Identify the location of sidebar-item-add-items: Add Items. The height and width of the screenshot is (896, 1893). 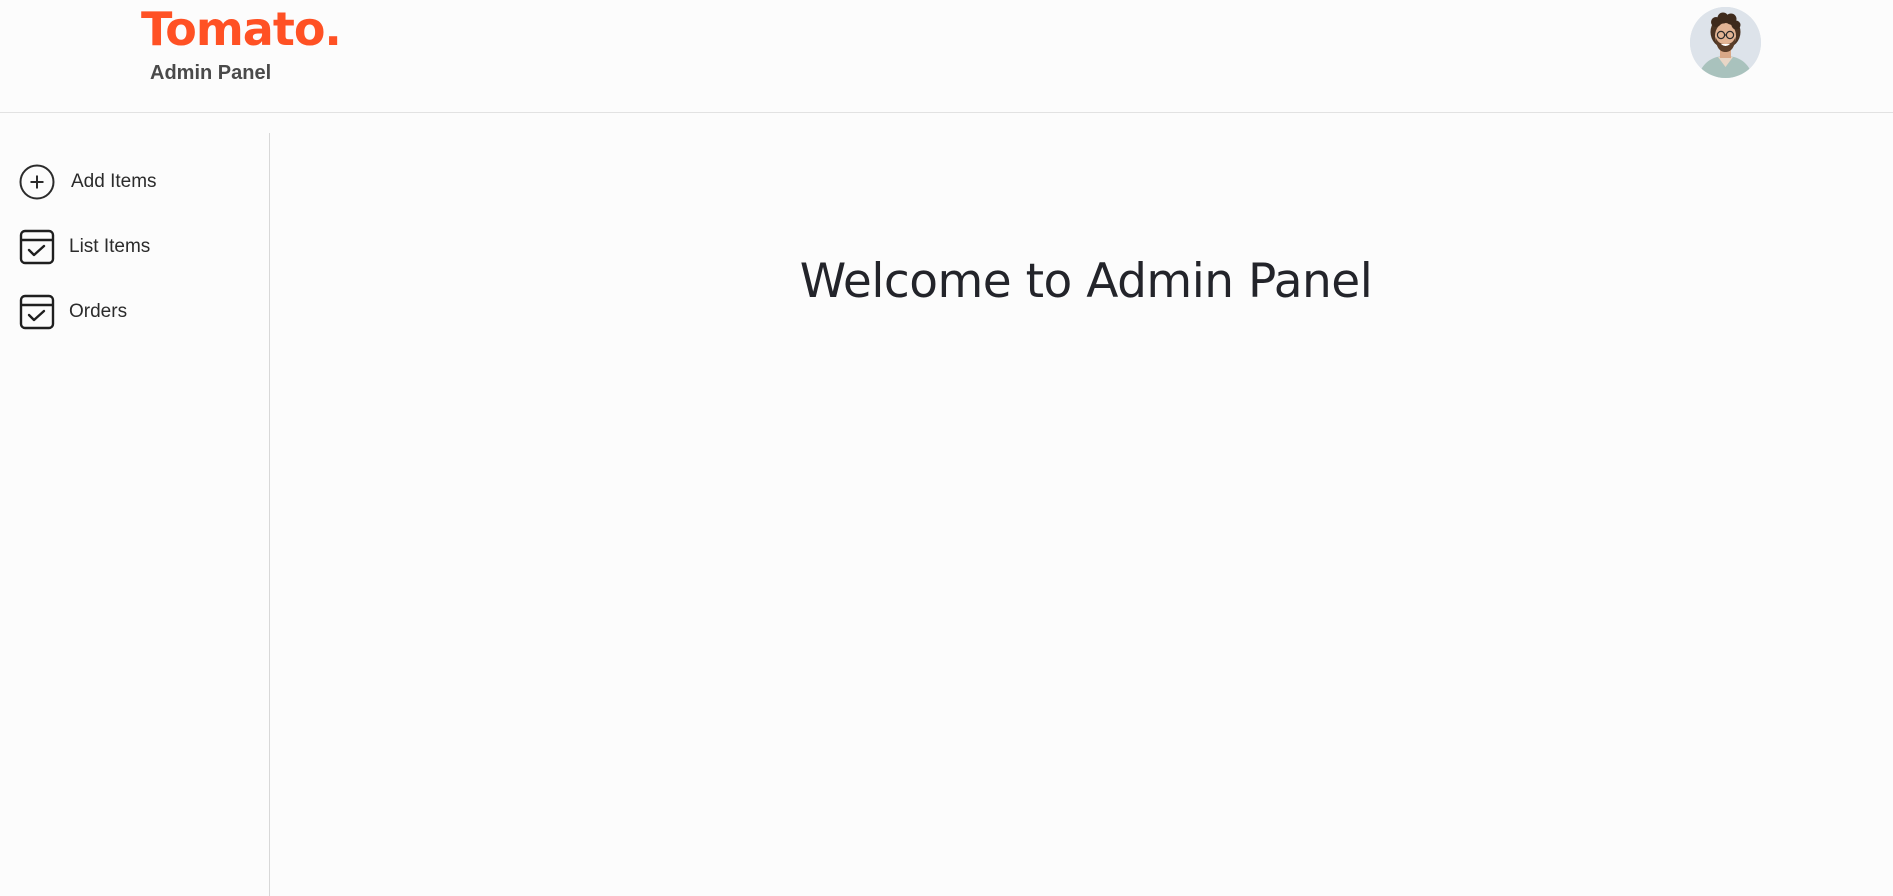
(138, 182).